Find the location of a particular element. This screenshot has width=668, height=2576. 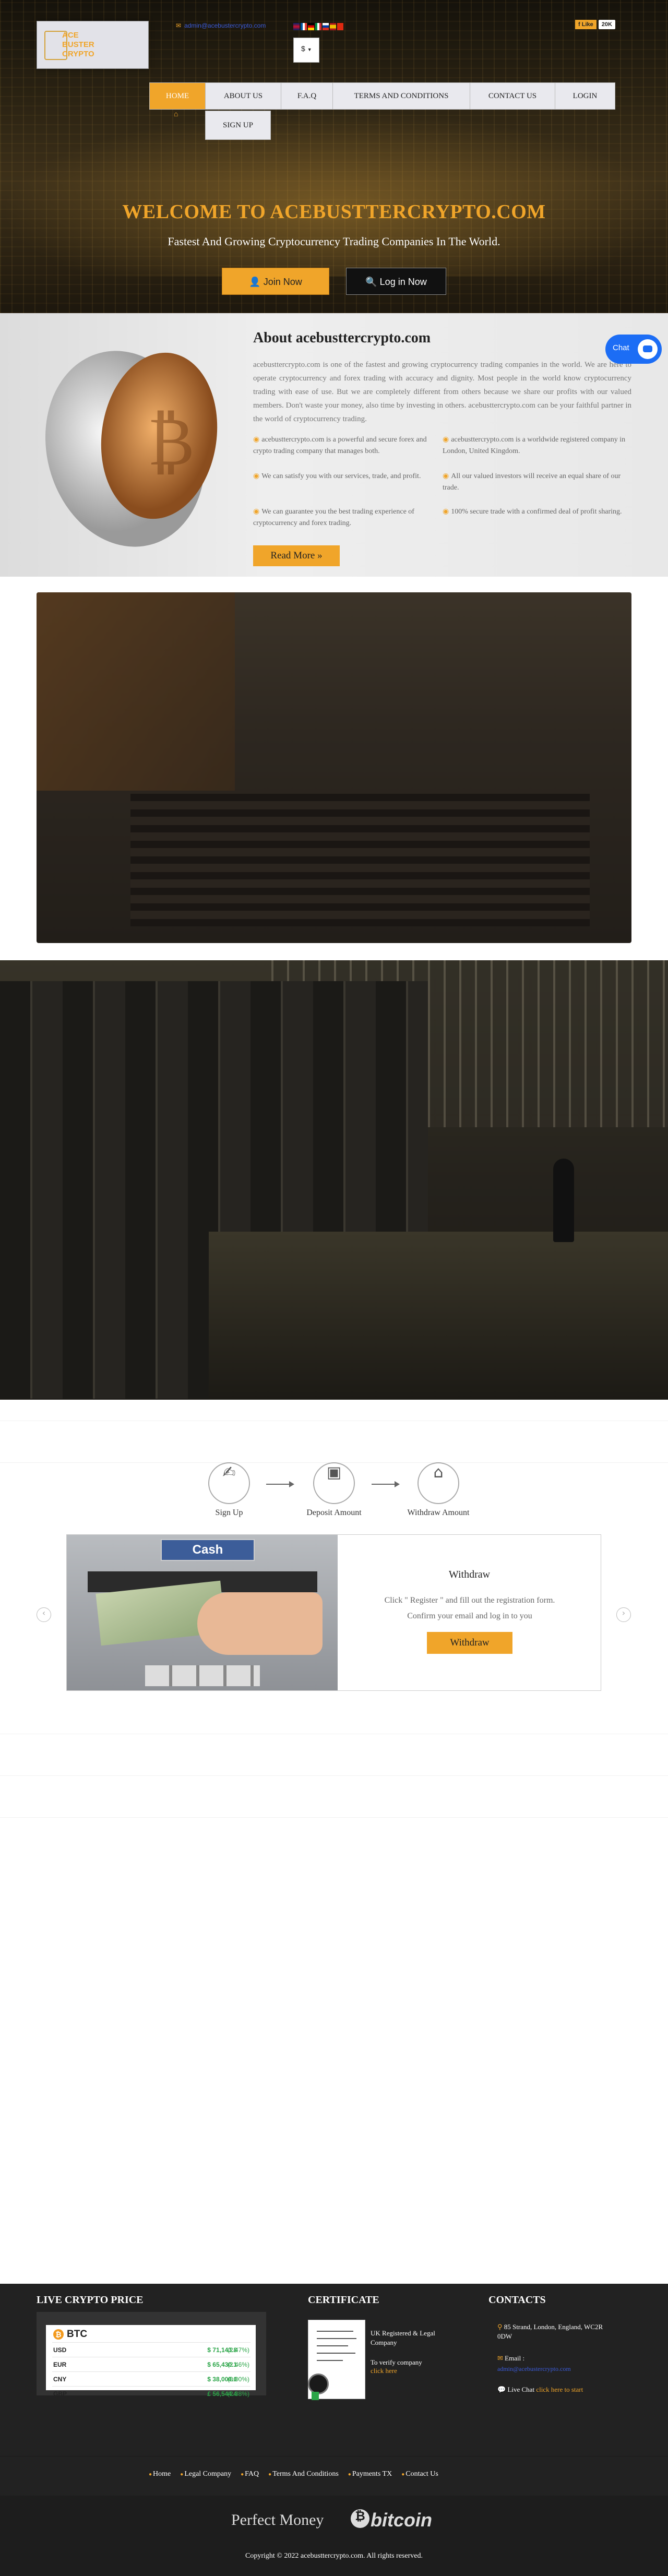

nav-contact: CONTACT US is located at coordinates (512, 96).